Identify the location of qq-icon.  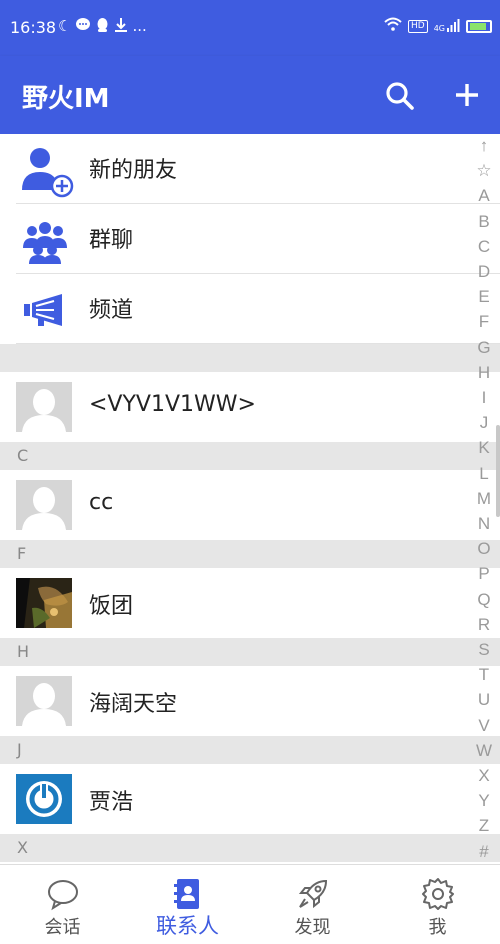
(102, 27).